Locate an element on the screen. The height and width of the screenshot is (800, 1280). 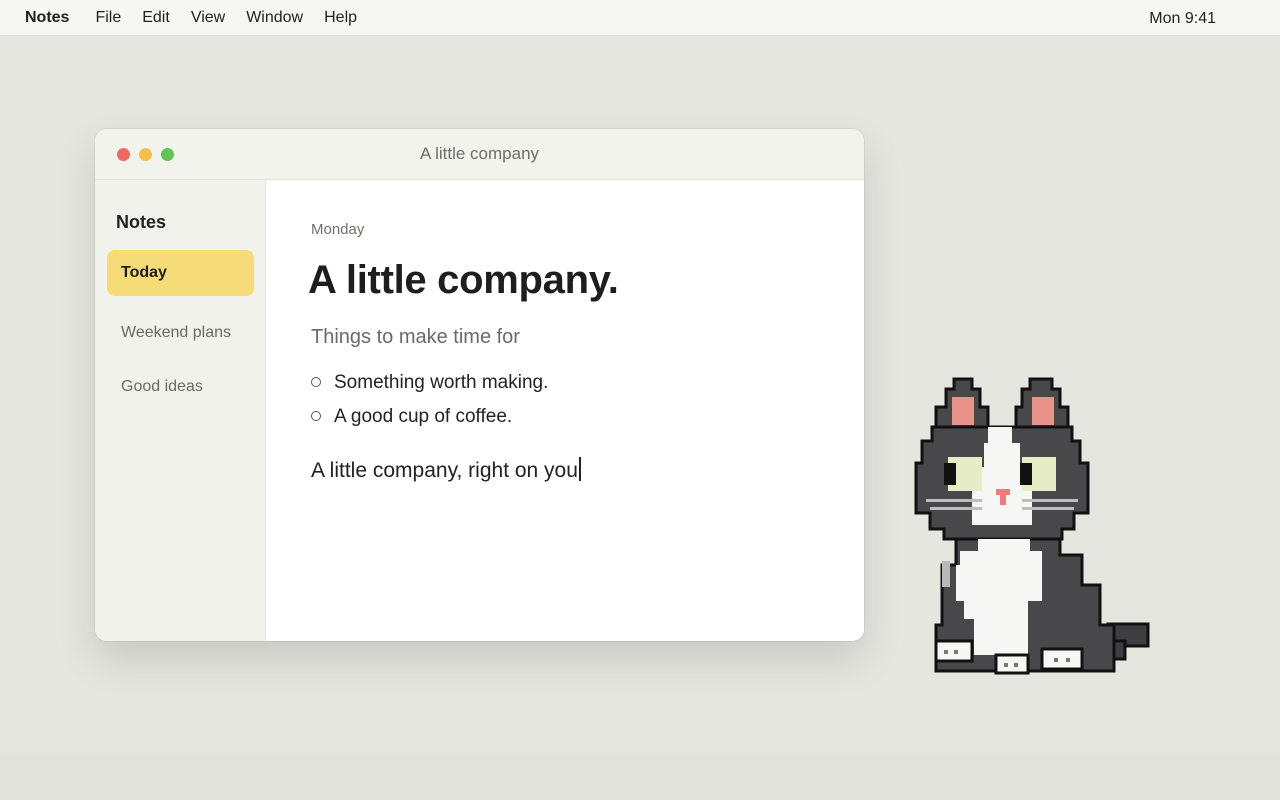
dock-area is located at coordinates (640, 776).